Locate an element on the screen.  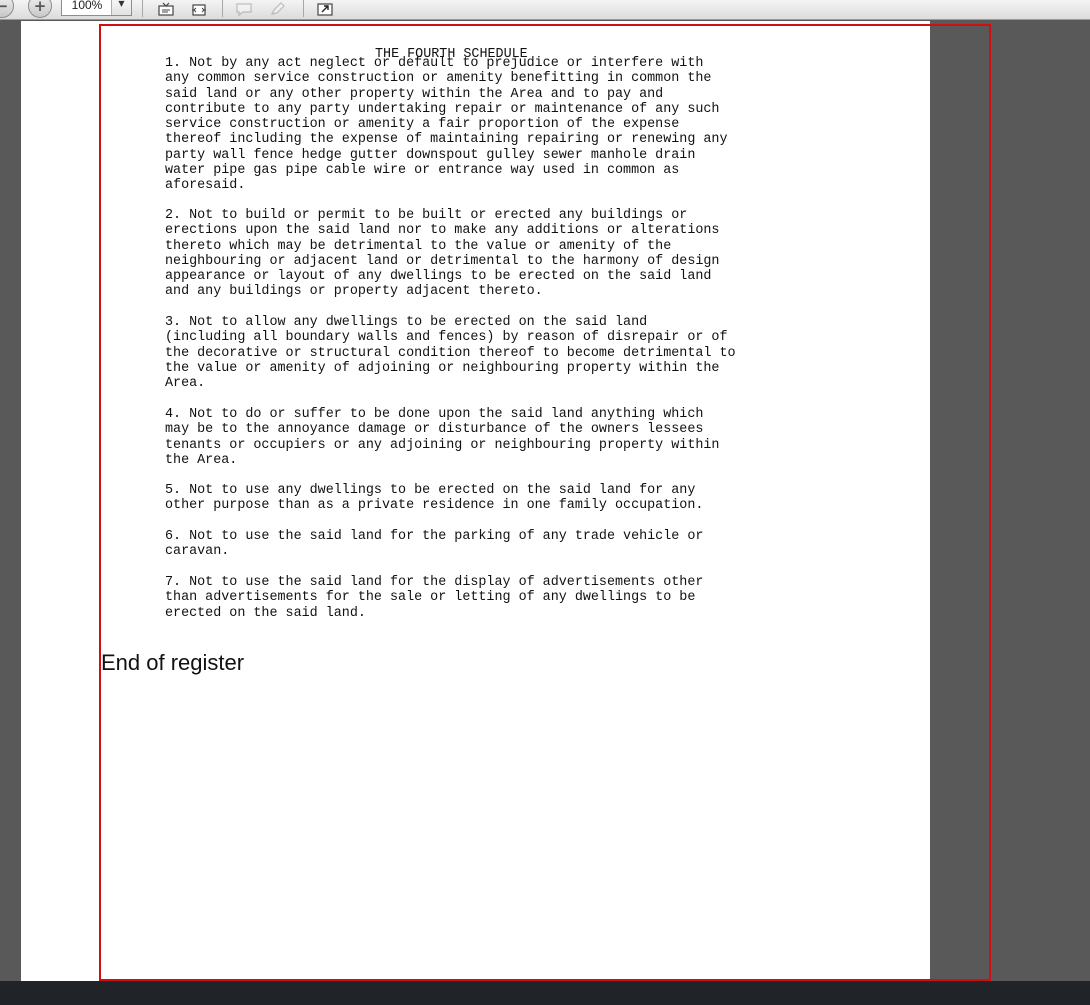
zoom-out-icon: − is located at coordinates (4, 7).